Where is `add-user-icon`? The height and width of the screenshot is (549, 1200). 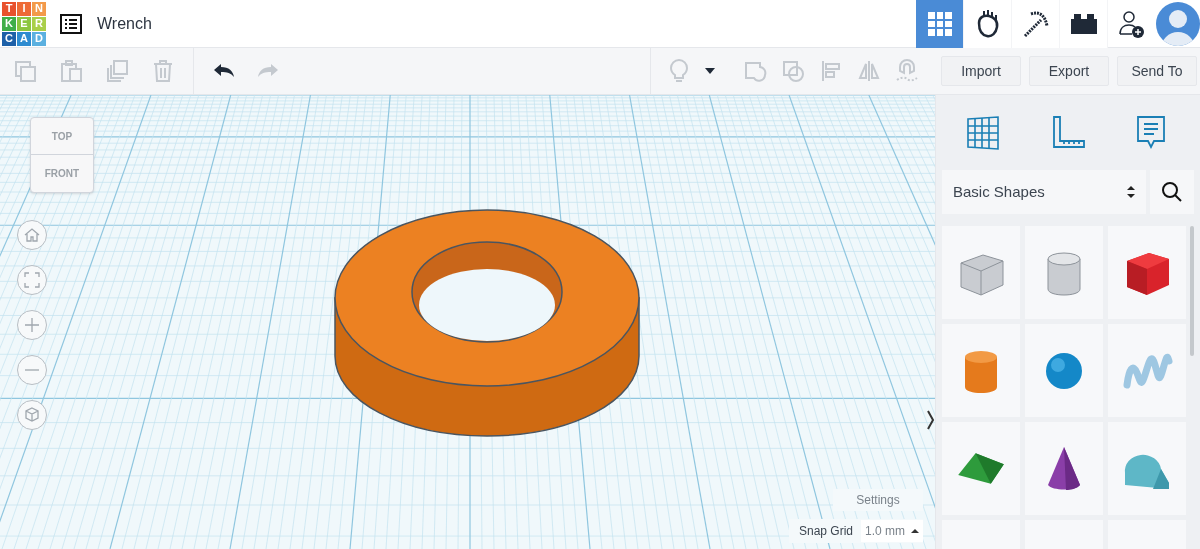 add-user-icon is located at coordinates (1132, 24).